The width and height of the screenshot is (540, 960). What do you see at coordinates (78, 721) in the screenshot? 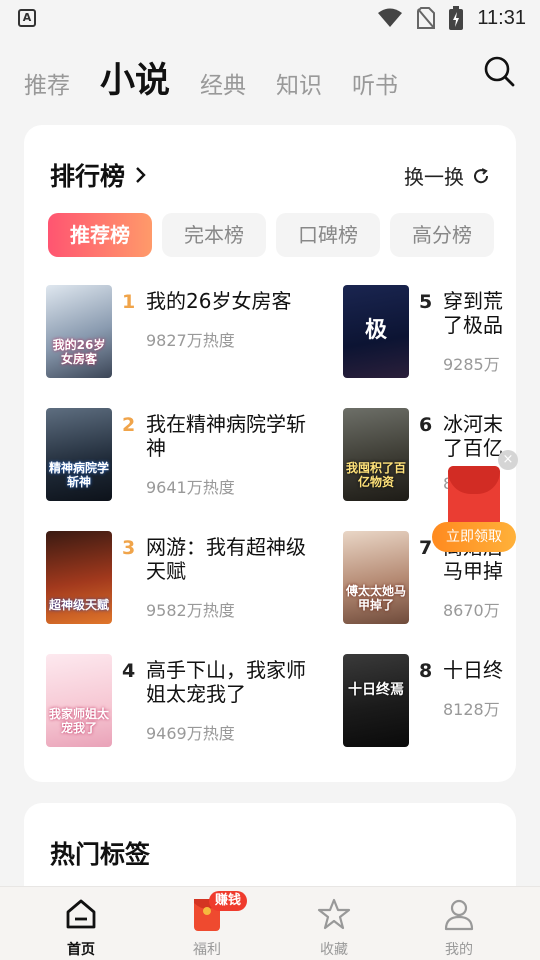
I see `book-cover-text: 我家师姐太宠我了` at bounding box center [78, 721].